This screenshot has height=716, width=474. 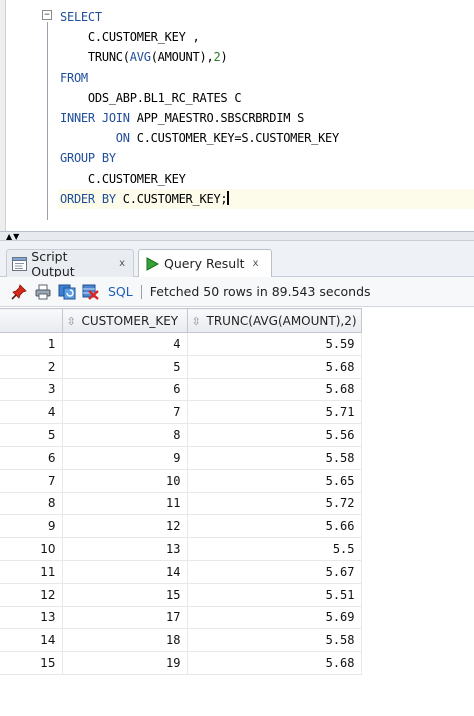 I want to click on trunc-avg-cell: 5.72, so click(x=274, y=504).